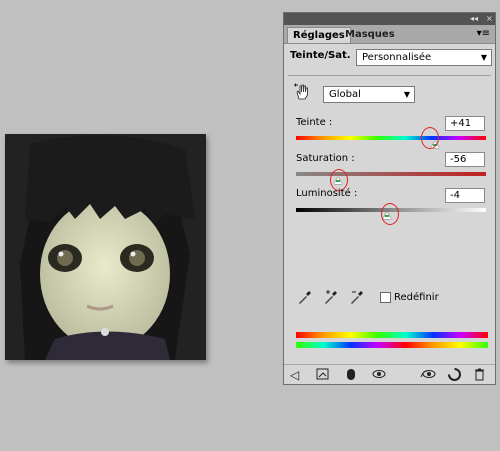  I want to click on panel-toolbar: ◁, so click(389, 374).